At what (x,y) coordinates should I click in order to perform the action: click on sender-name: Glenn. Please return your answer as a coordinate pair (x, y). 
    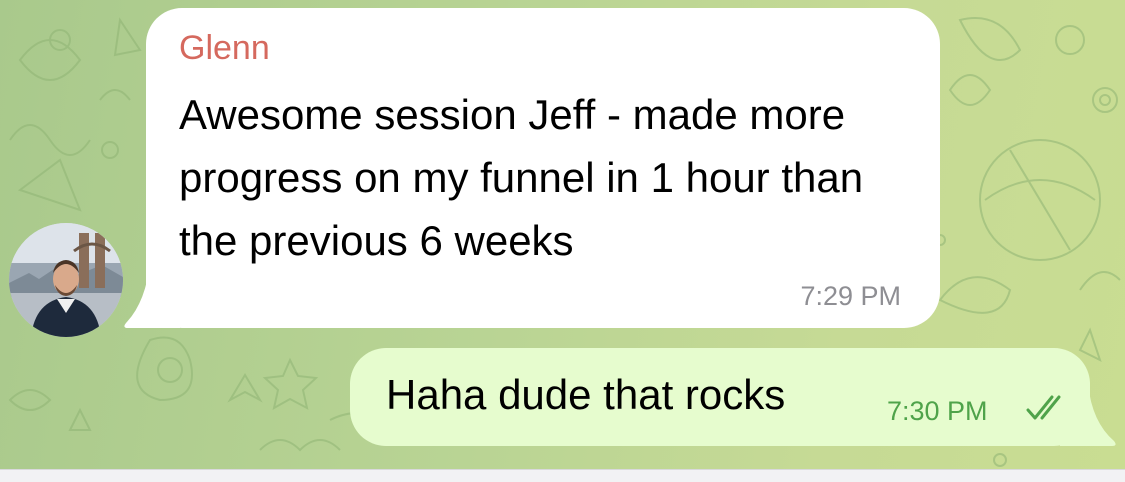
    Looking at the image, I should click on (224, 48).